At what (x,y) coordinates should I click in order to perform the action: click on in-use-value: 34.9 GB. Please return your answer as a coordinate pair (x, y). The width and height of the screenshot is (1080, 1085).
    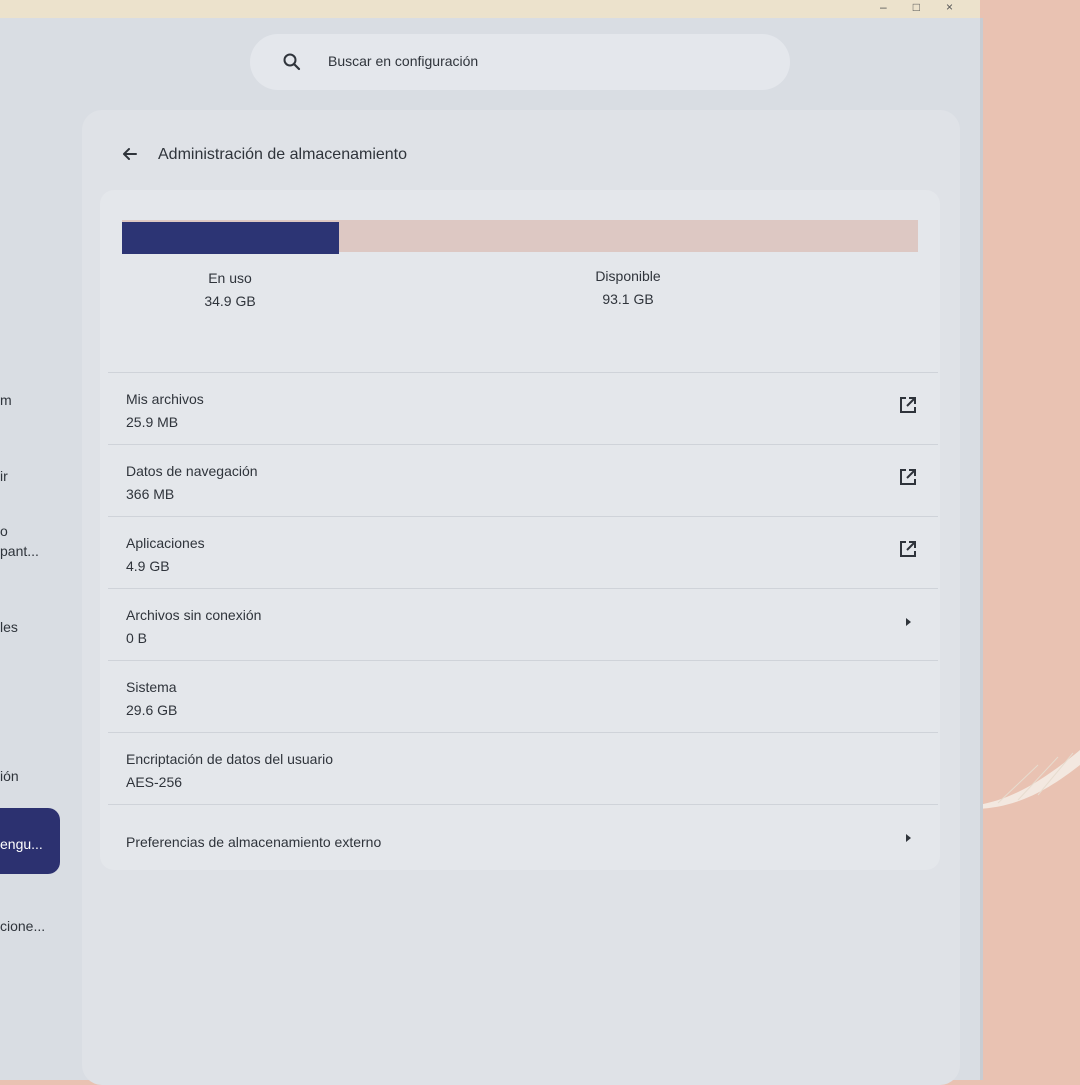
    Looking at the image, I should click on (230, 301).